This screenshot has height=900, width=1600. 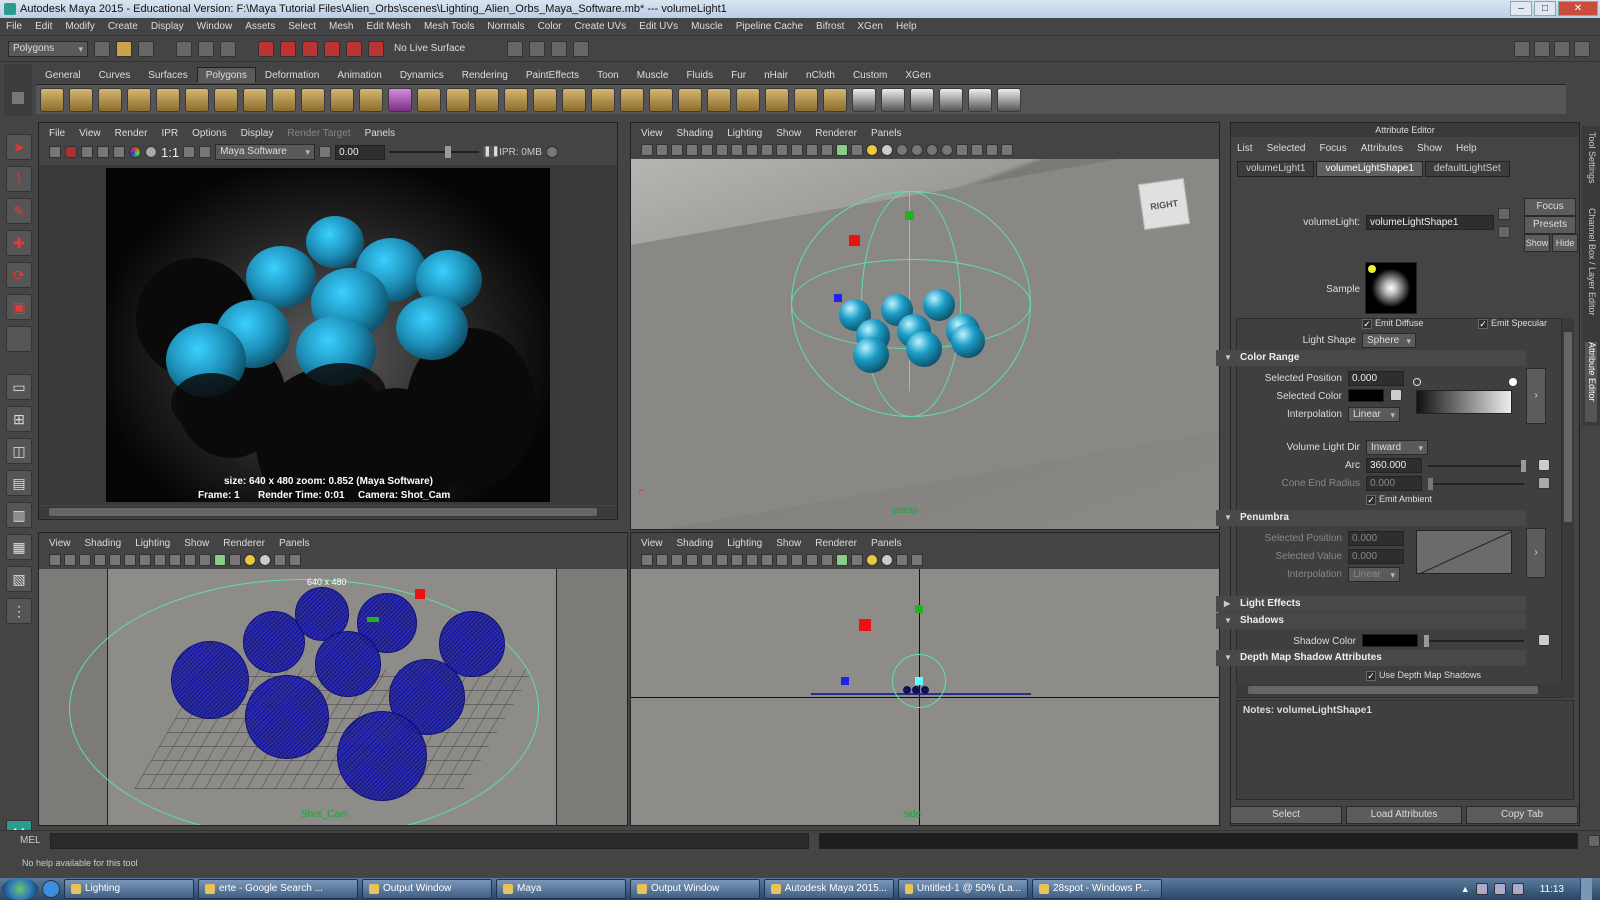 What do you see at coordinates (135, 152) in the screenshot?
I see `rgb-channel-icon` at bounding box center [135, 152].